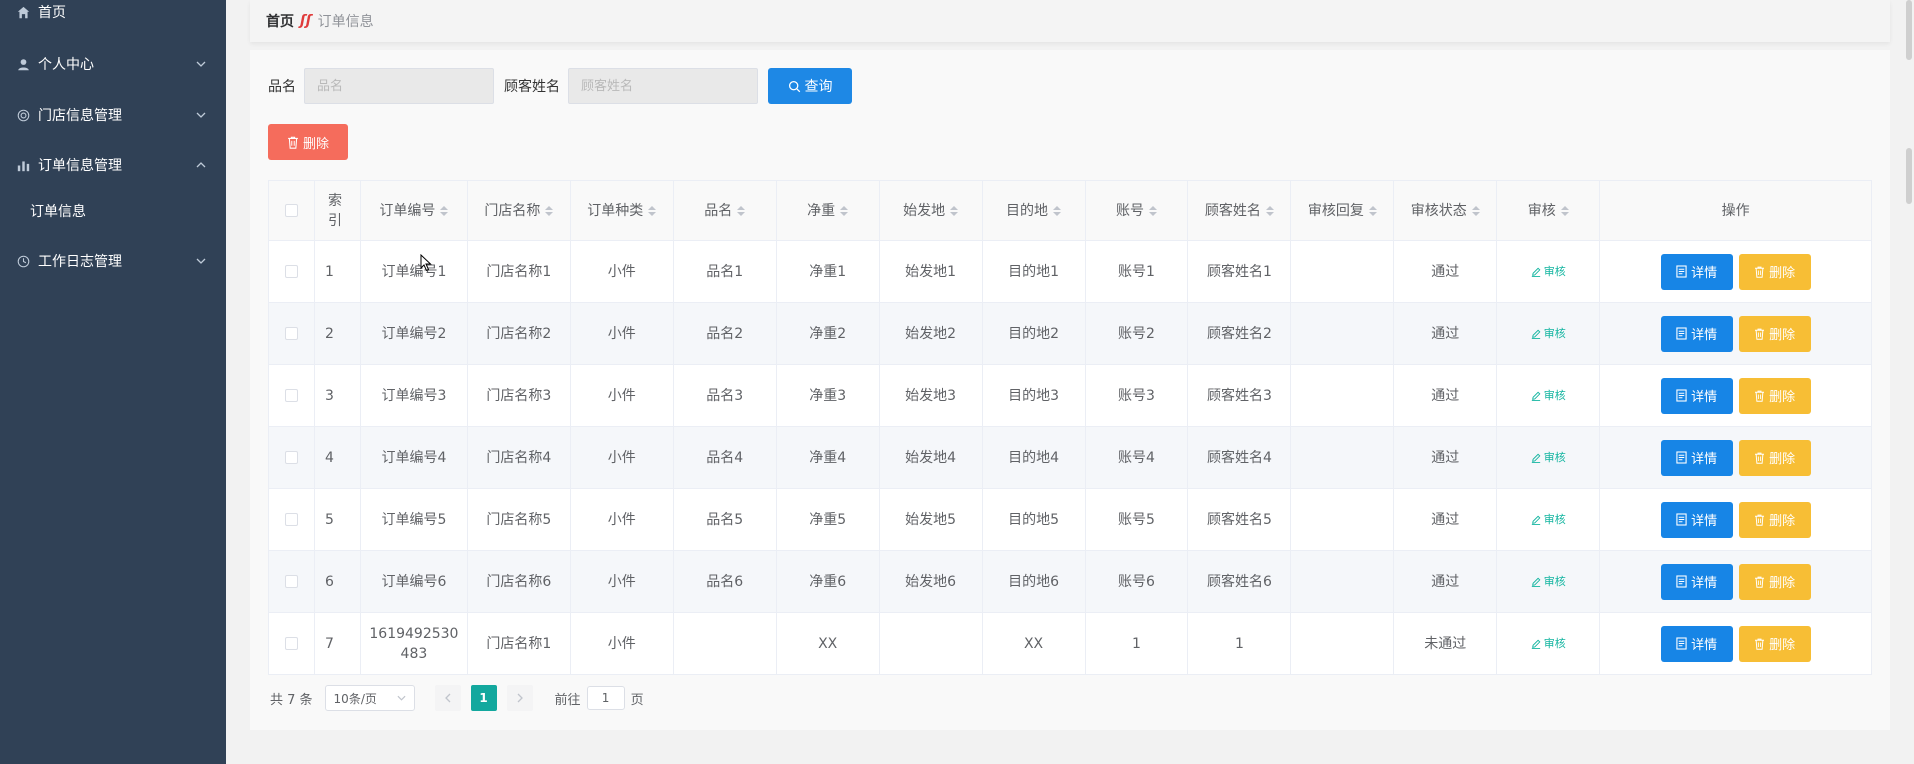 This screenshot has width=1914, height=764. I want to click on table-cell: 品名1, so click(725, 271).